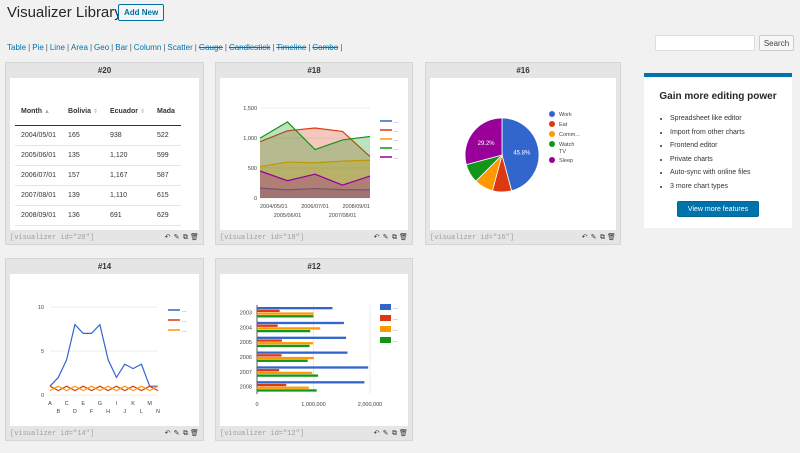  I want to click on y-tick-label: 1,500, so click(250, 109).